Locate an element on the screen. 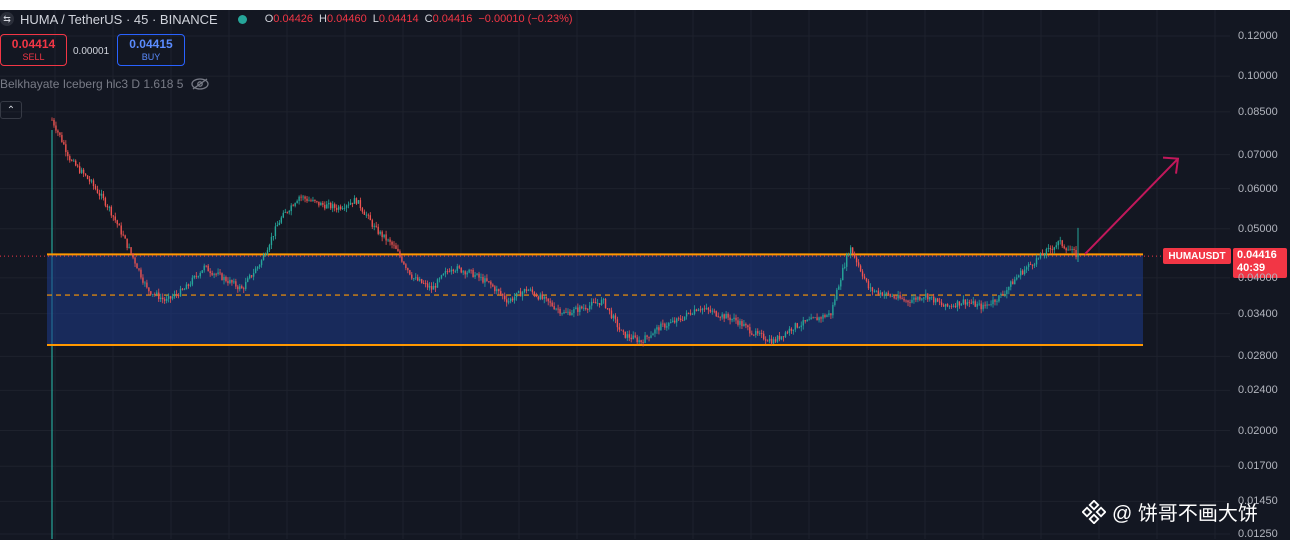 The image size is (1290, 540). open-key: O is located at coordinates (269, 19).